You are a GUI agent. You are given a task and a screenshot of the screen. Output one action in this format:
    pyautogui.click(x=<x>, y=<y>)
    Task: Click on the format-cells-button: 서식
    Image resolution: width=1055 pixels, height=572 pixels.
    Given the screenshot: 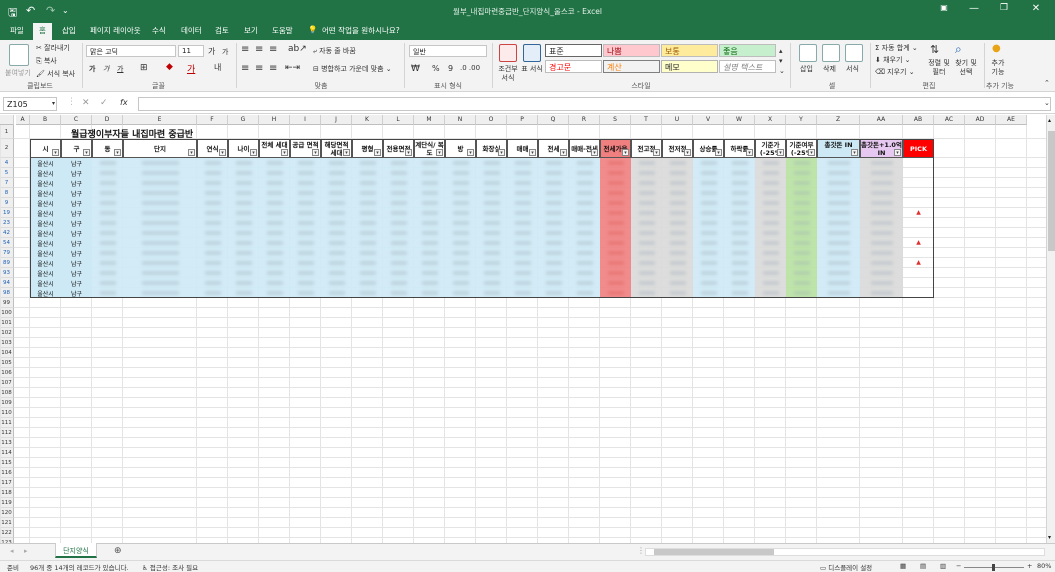 What is the action you would take?
    pyautogui.click(x=852, y=69)
    